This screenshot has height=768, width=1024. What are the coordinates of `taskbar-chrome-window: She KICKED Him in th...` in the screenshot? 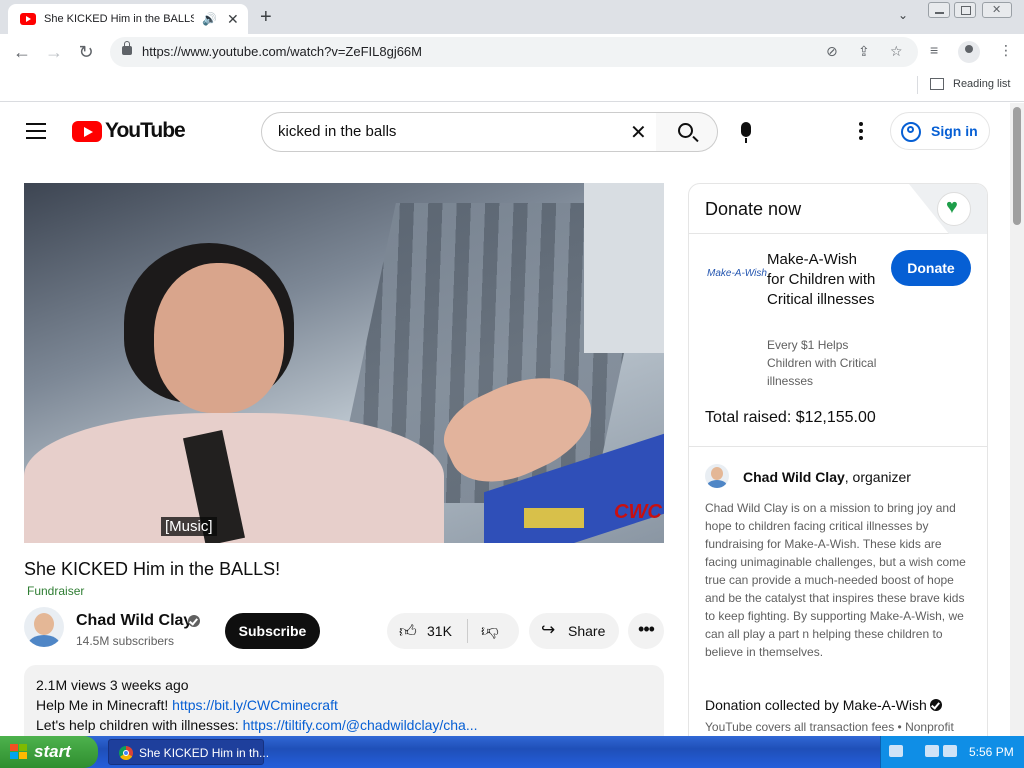 It's located at (188, 752).